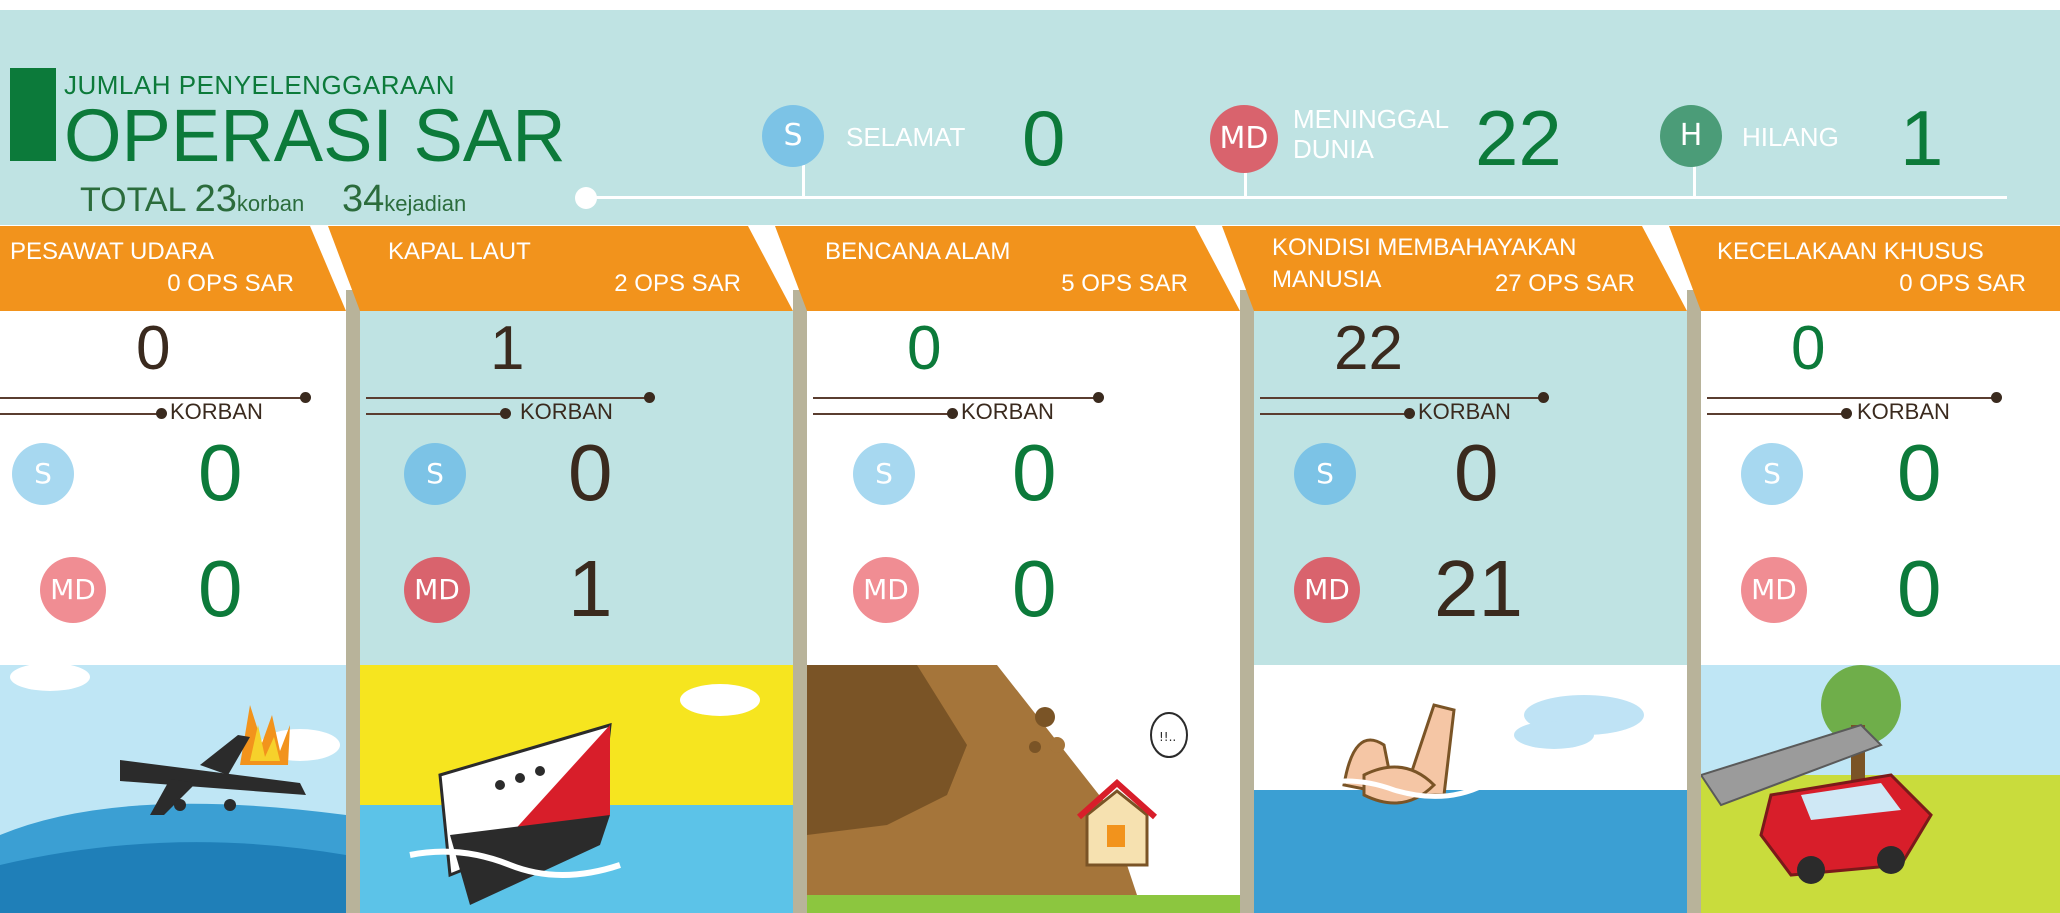  What do you see at coordinates (1691, 136) in the screenshot?
I see `hilang-badge-icon: H` at bounding box center [1691, 136].